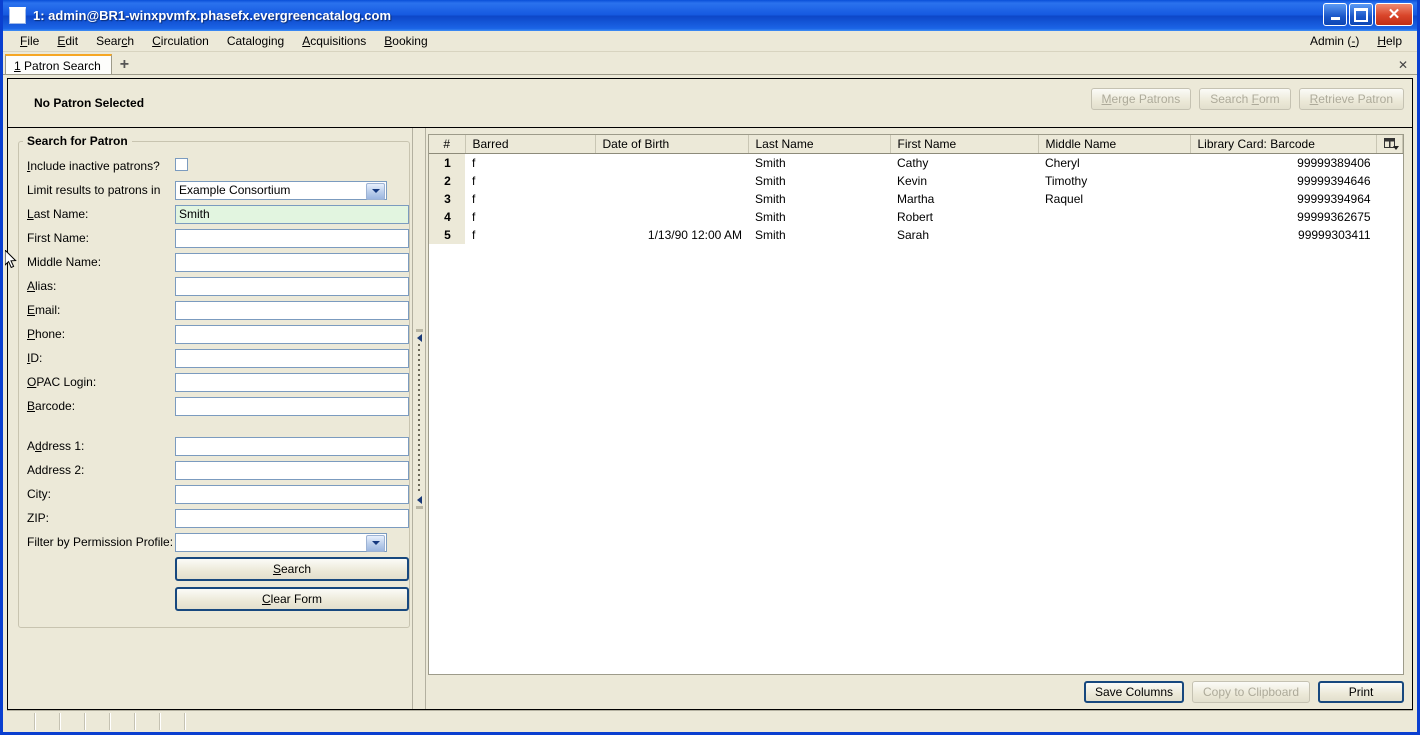 The image size is (1420, 735). I want to click on menu-edit: Edit, so click(67, 41).